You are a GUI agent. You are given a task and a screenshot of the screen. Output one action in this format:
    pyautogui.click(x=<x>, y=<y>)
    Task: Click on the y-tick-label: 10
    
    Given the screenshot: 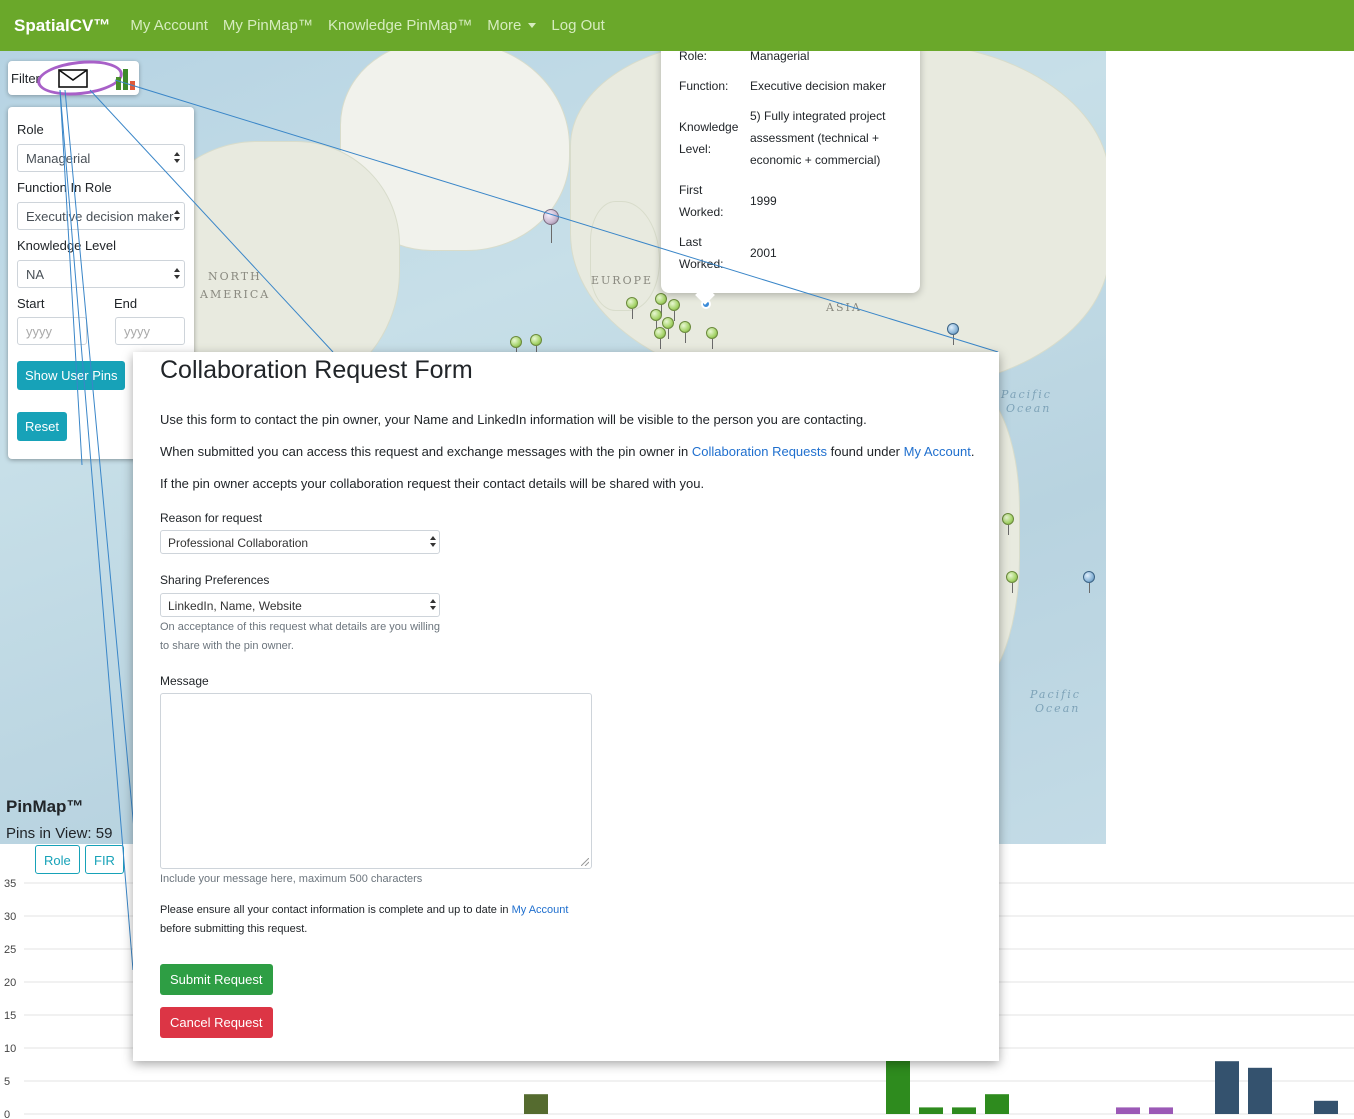 What is the action you would take?
    pyautogui.click(x=10, y=1049)
    